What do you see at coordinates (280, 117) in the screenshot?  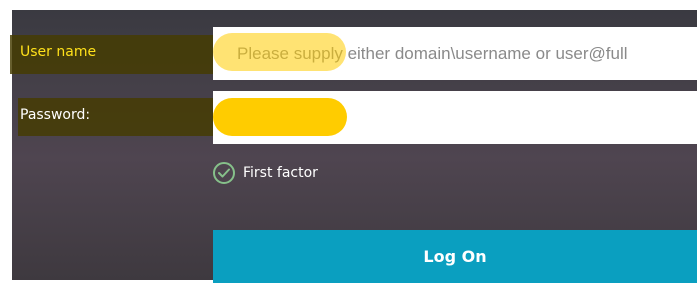 I see `password-input-highlight` at bounding box center [280, 117].